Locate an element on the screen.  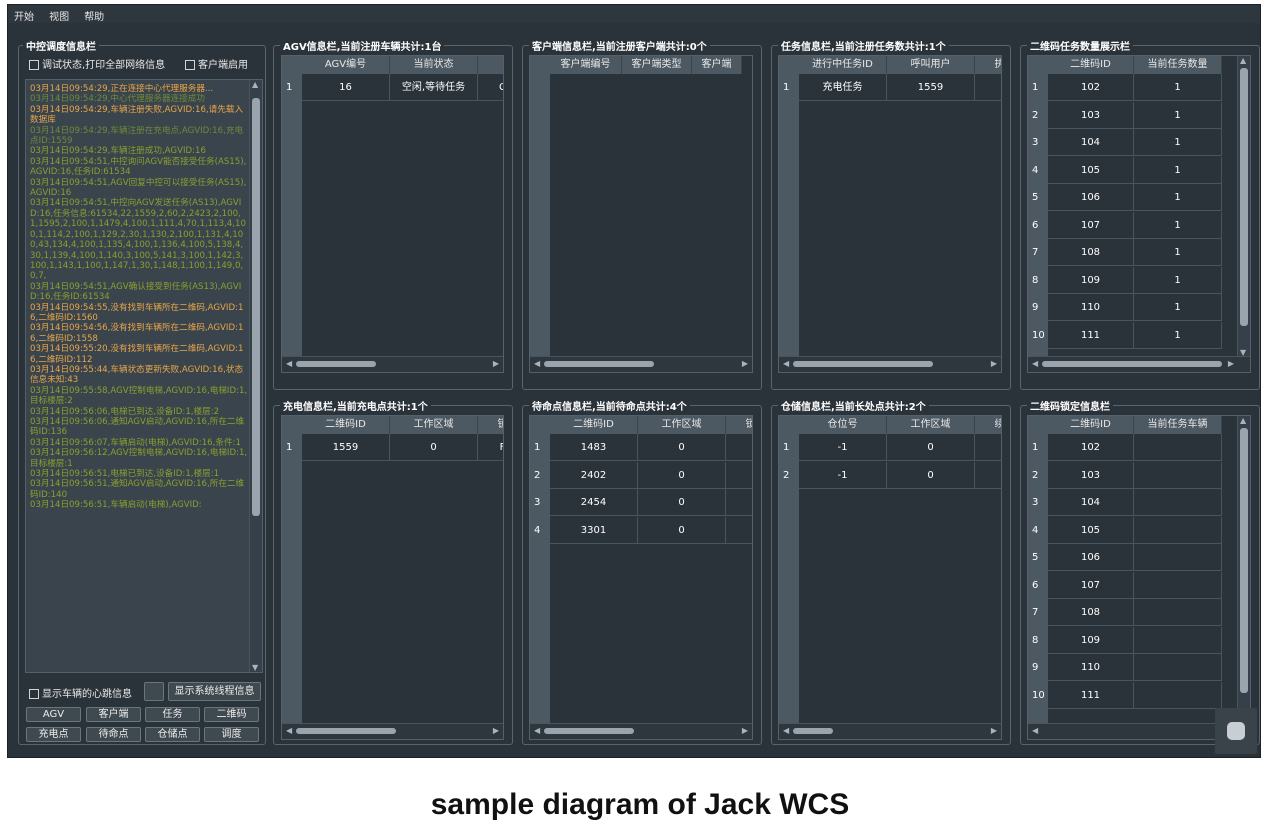
column-header: 客户端编号 is located at coordinates (586, 65).